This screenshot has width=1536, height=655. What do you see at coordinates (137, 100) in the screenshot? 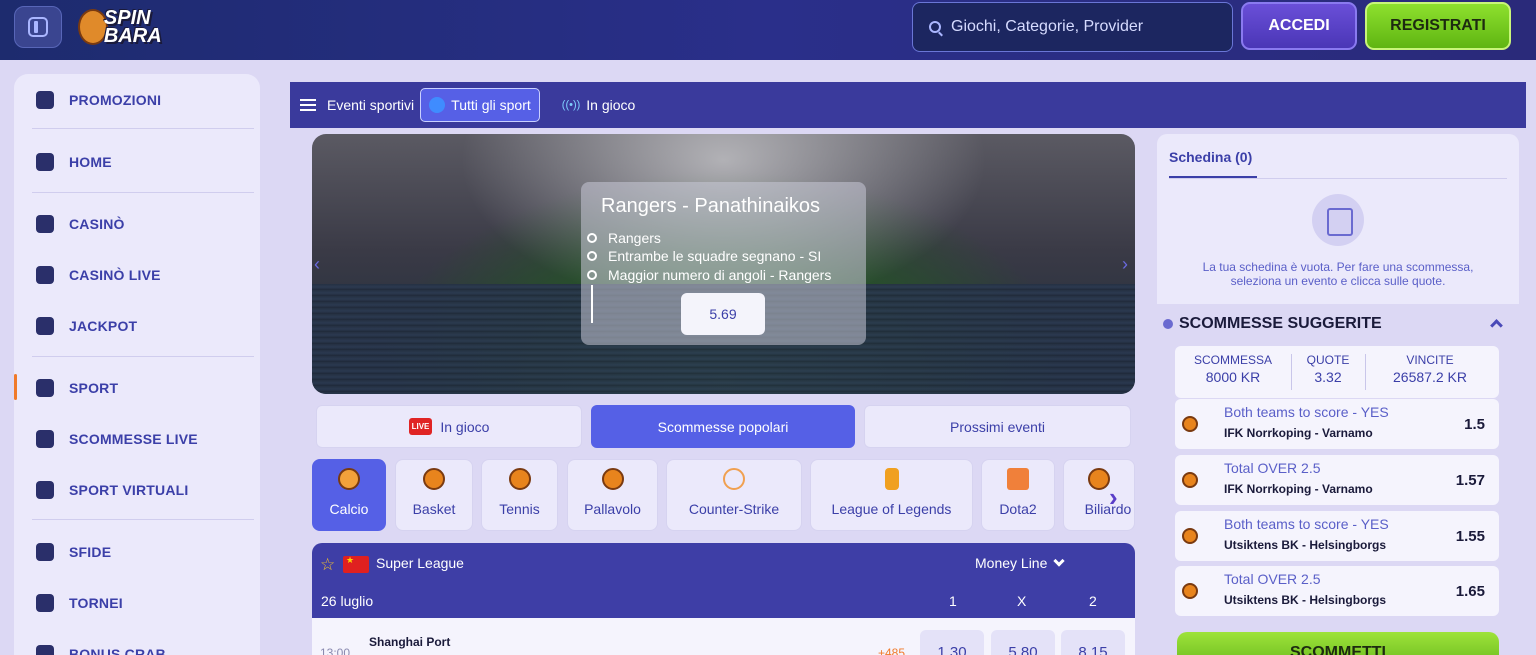
I see `sidebar-item-promozioni: PROMOZIONI` at bounding box center [137, 100].